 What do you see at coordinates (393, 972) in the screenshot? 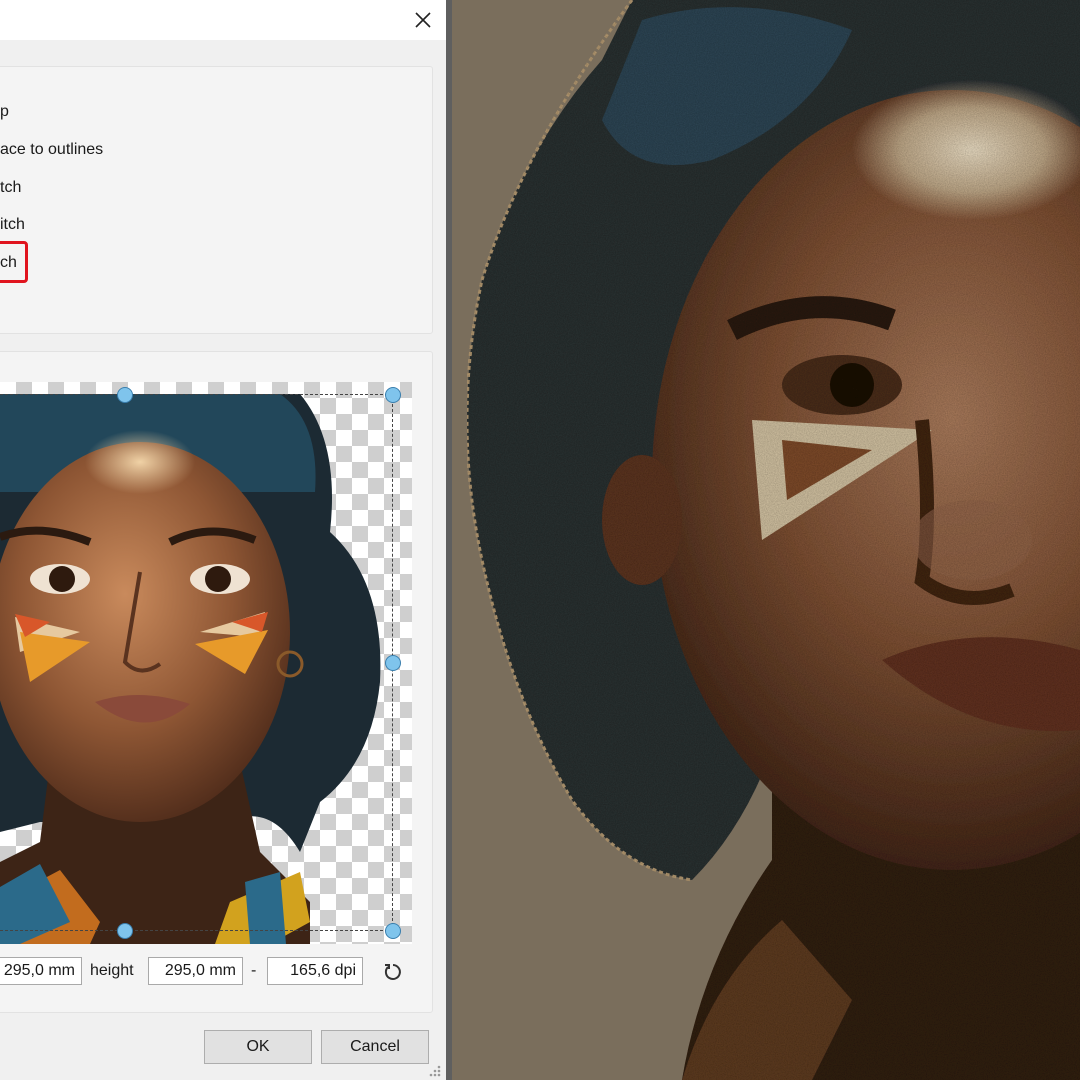
I see `reset-icon` at bounding box center [393, 972].